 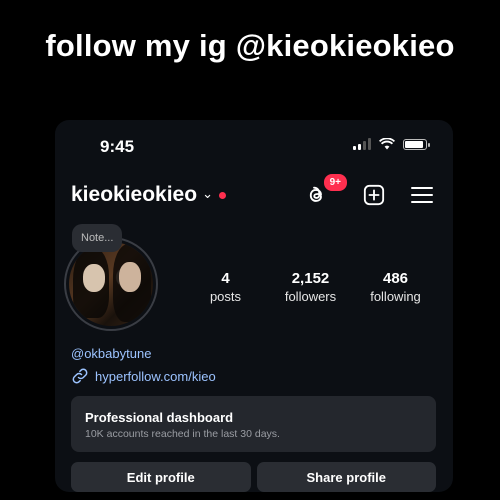 I want to click on username: kieokieokieo, so click(x=134, y=194).